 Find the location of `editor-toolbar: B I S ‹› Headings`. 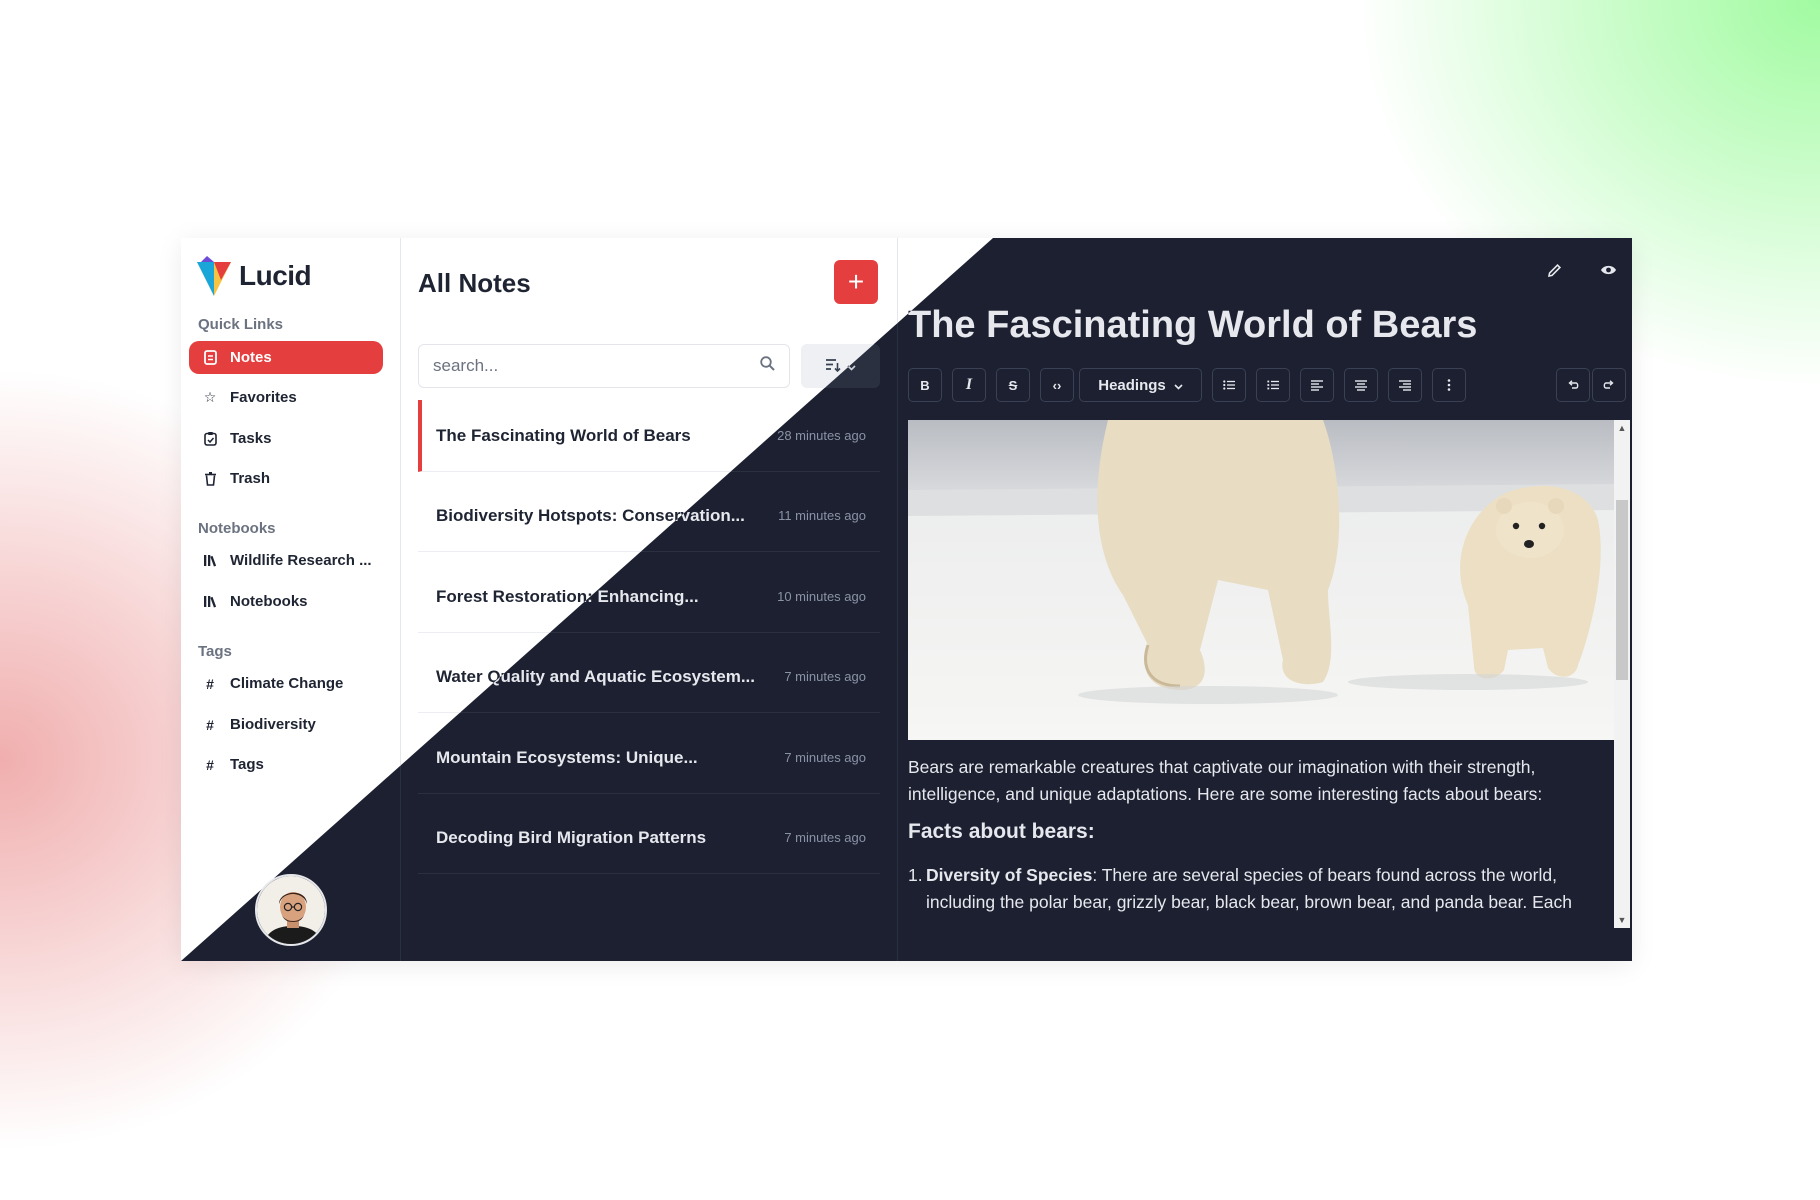

editor-toolbar: B I S ‹› Headings is located at coordinates (1267, 386).